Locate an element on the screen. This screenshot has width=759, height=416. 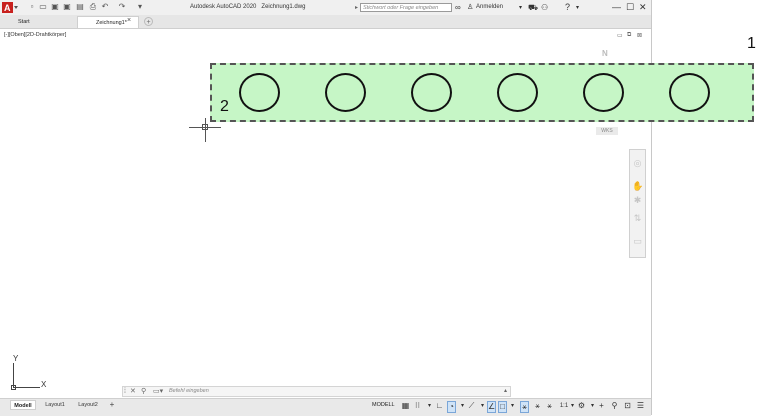
file-name: Zeichnung1.dwg is located at coordinates (283, 7).